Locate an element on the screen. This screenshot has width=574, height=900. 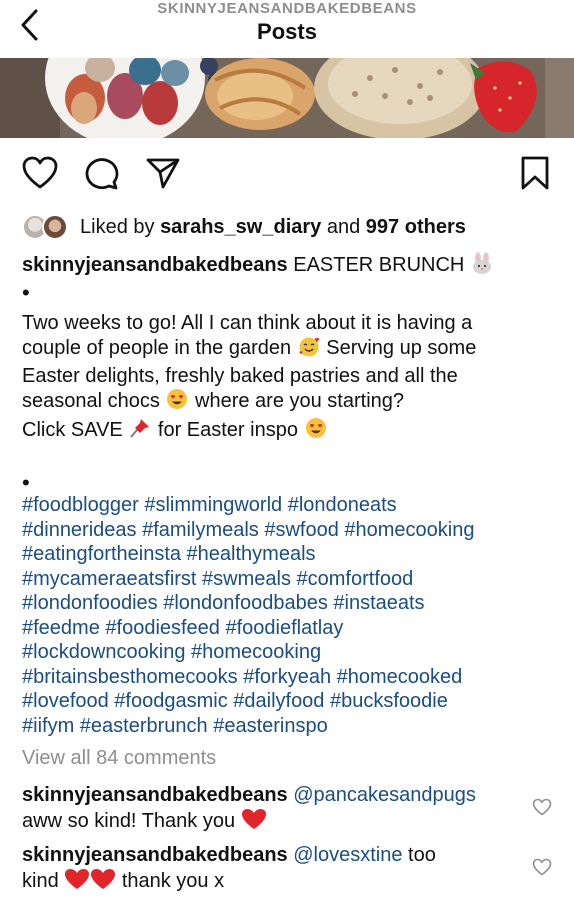
hashtag-line: #lockdowncooking #homecooking is located at coordinates (292, 652).